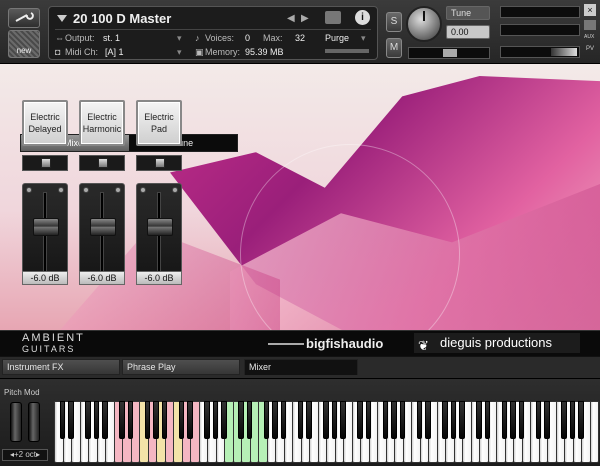 The image size is (600, 466). Describe the element at coordinates (394, 48) in the screenshot. I see `mute-button: M` at that location.